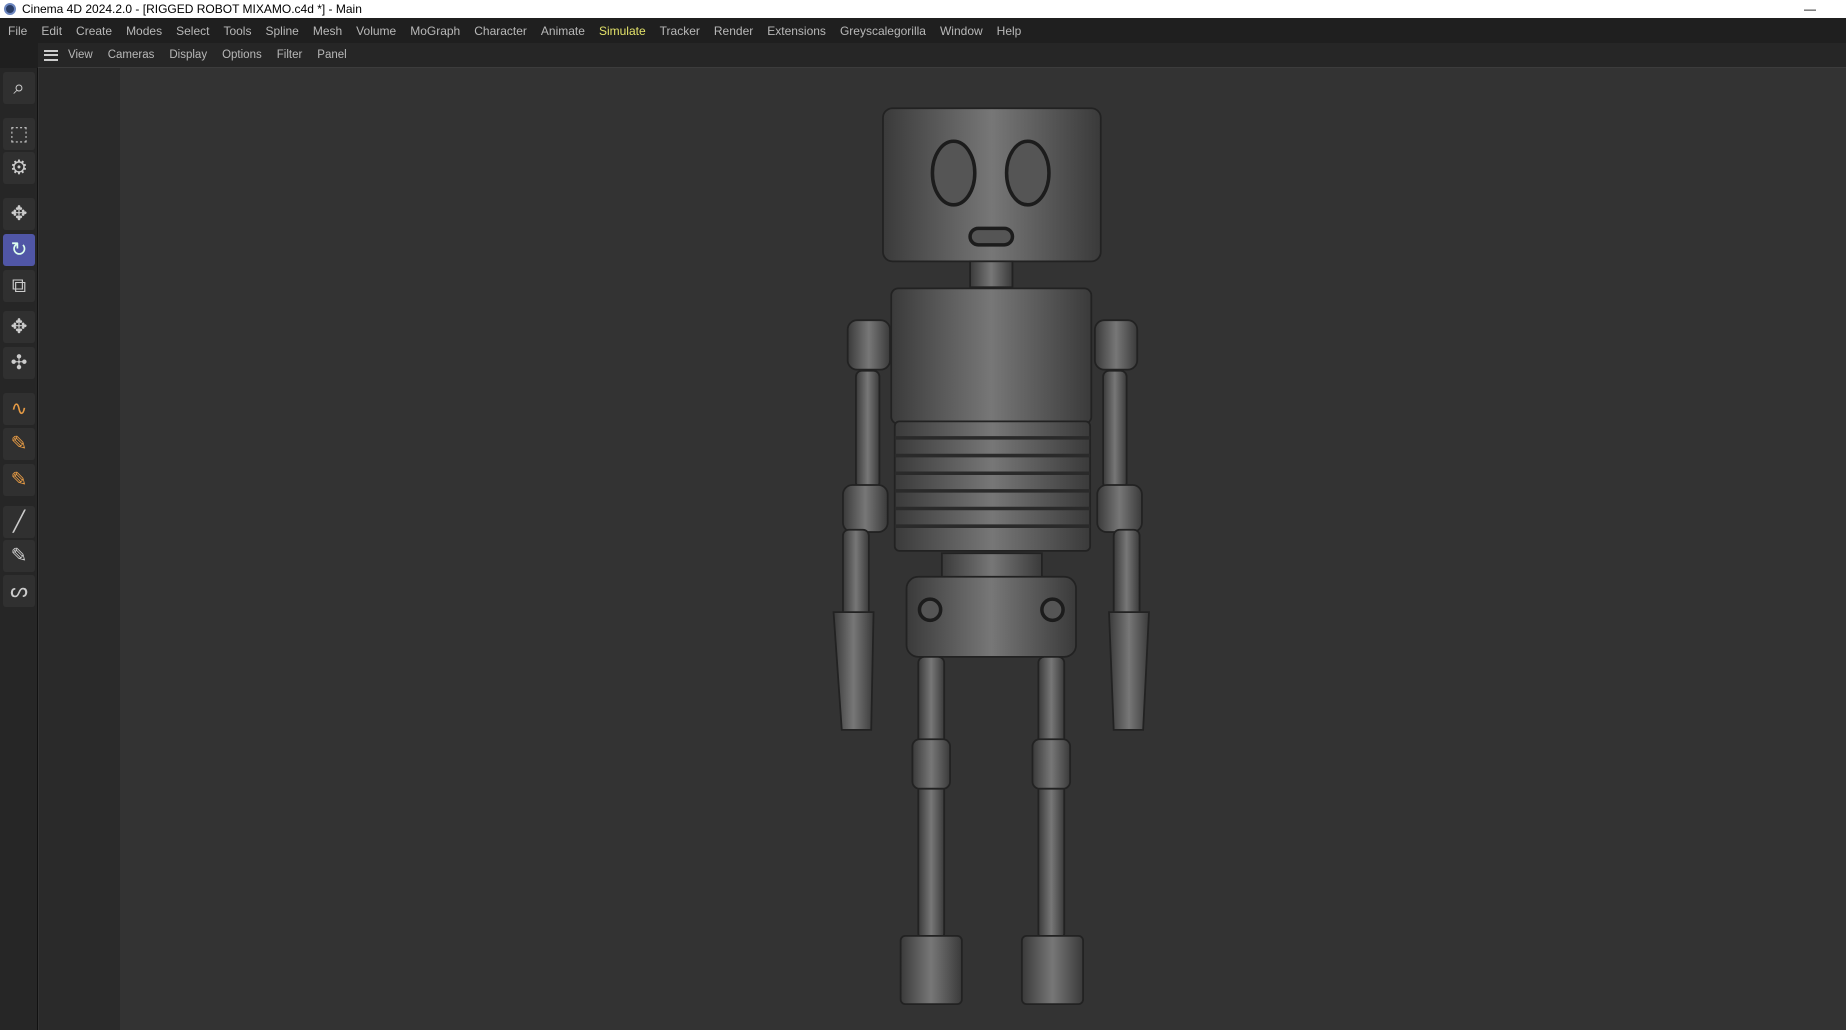 Image resolution: width=1846 pixels, height=1030 pixels. I want to click on scale-icon: ⧉, so click(19, 286).